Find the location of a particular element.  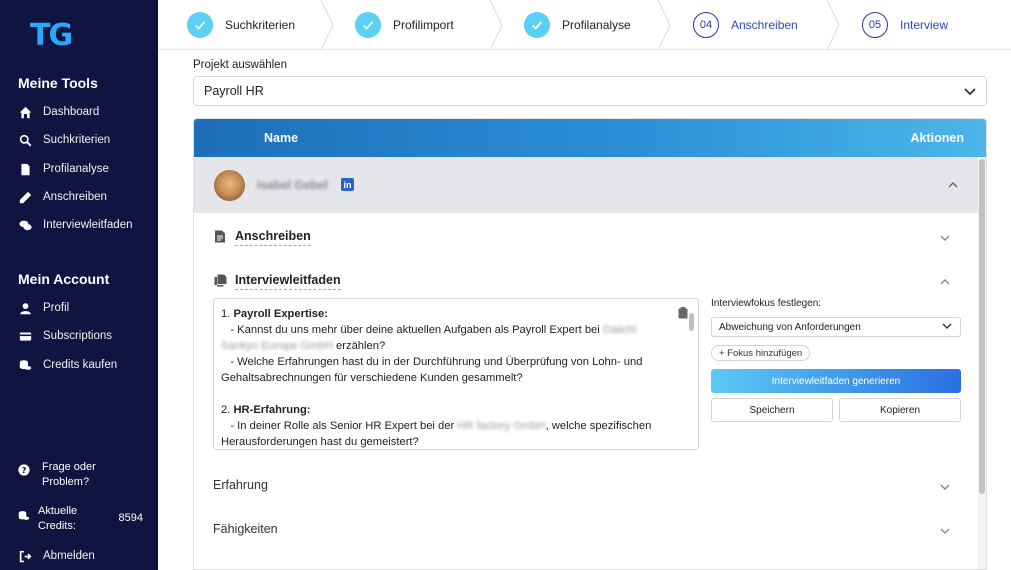

step-profilanalyse: Profilanalyse is located at coordinates (577, 25).